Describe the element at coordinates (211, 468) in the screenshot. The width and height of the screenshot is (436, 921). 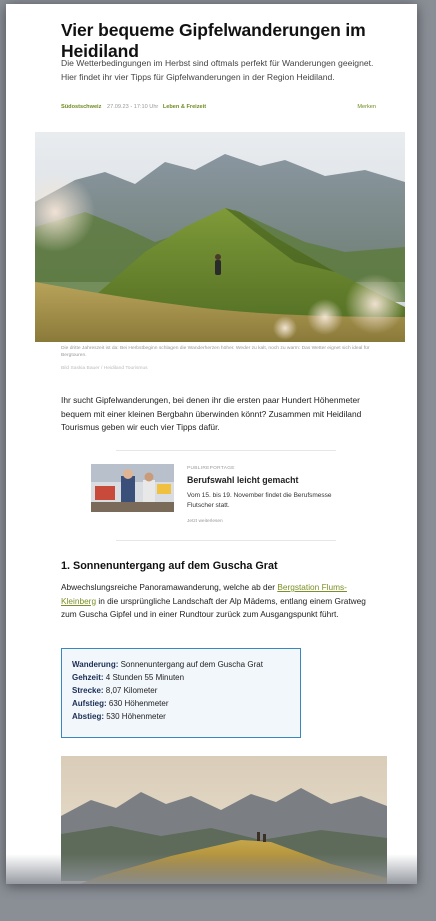
I see `promo-kicker: PUBLIREPORTAGE` at that location.